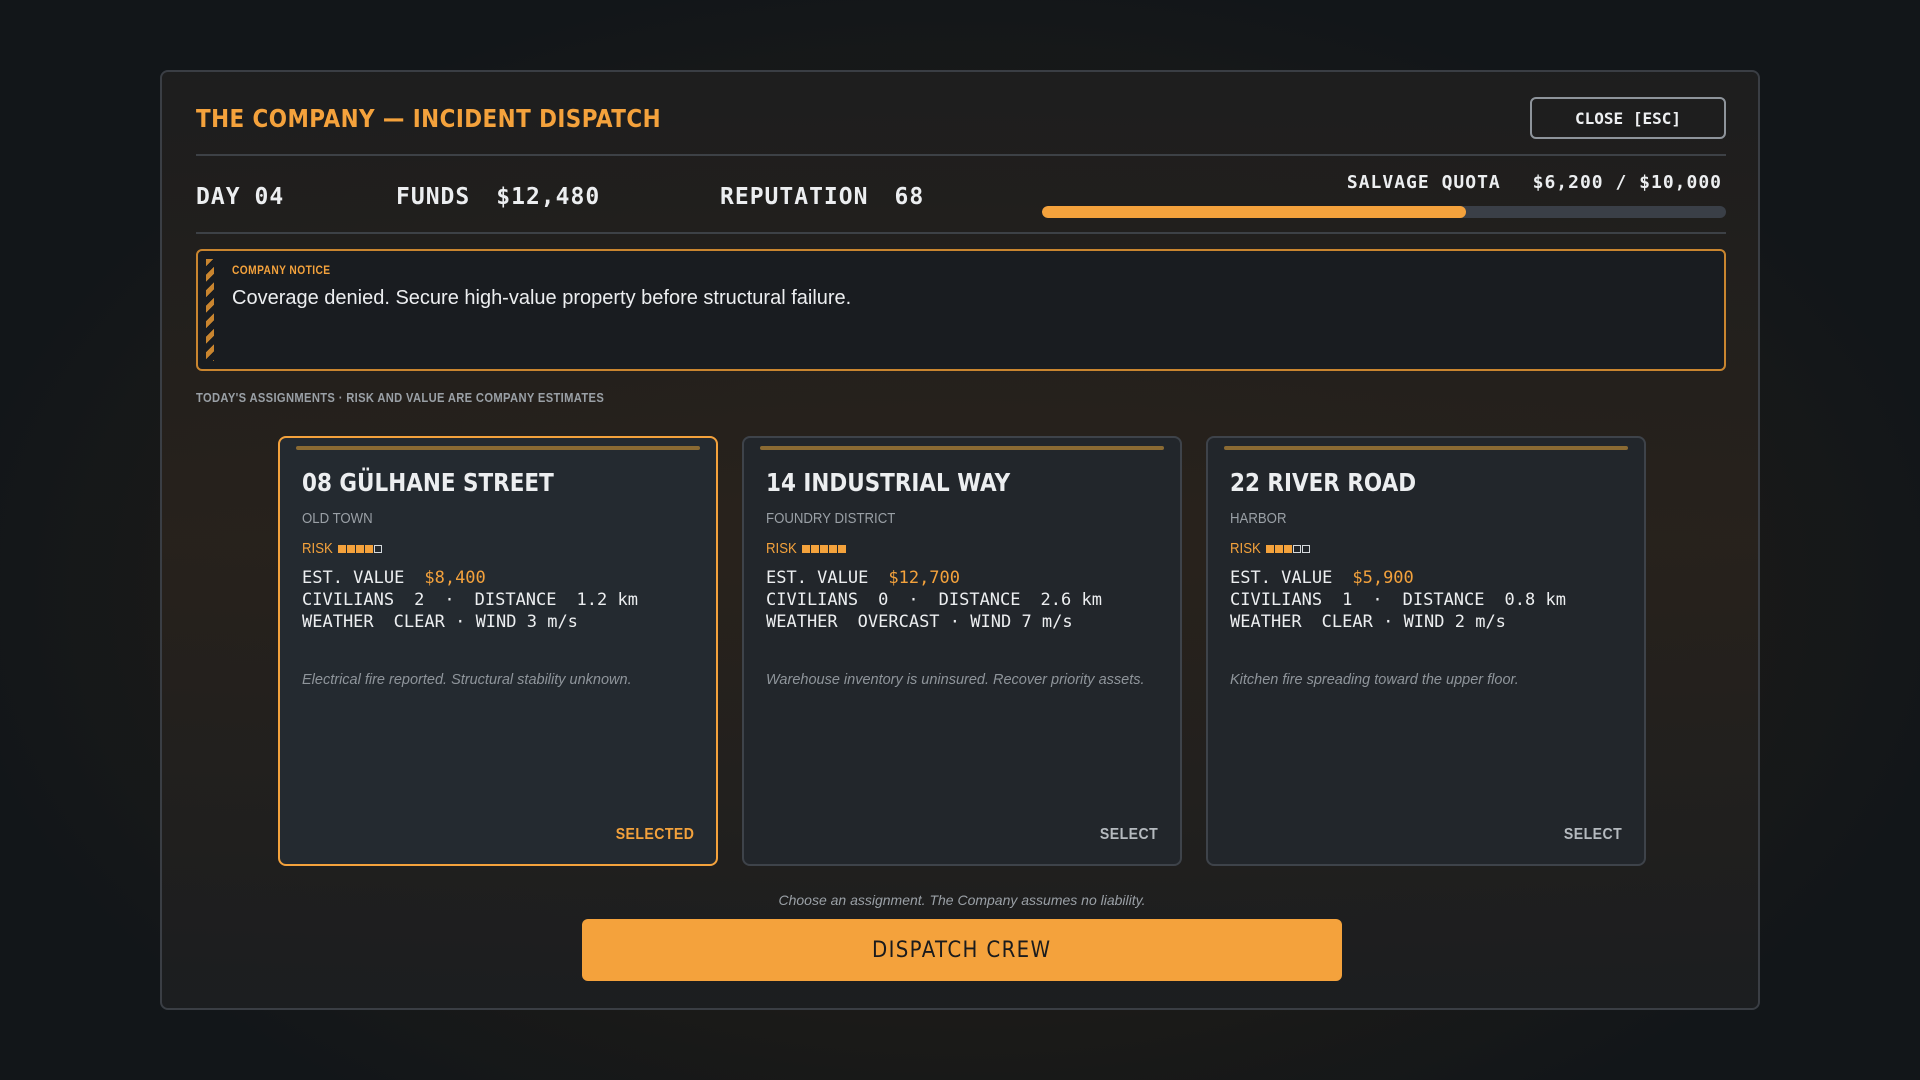 Image resolution: width=1920 pixels, height=1080 pixels. I want to click on est-value-row: EST. VALUE $8,400, so click(394, 578).